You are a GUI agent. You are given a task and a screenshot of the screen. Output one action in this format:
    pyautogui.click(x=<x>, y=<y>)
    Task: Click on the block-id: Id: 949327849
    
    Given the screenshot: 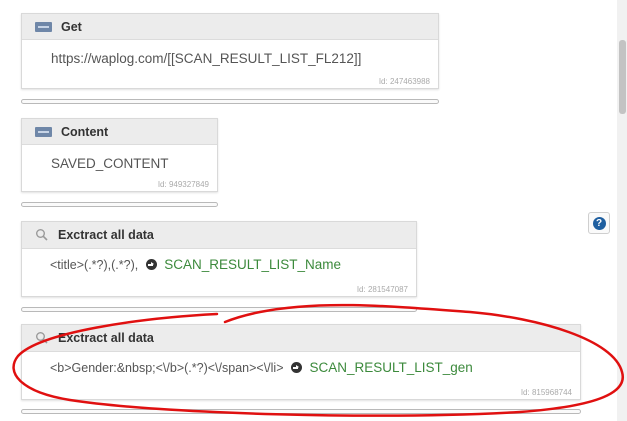 What is the action you would take?
    pyautogui.click(x=183, y=184)
    